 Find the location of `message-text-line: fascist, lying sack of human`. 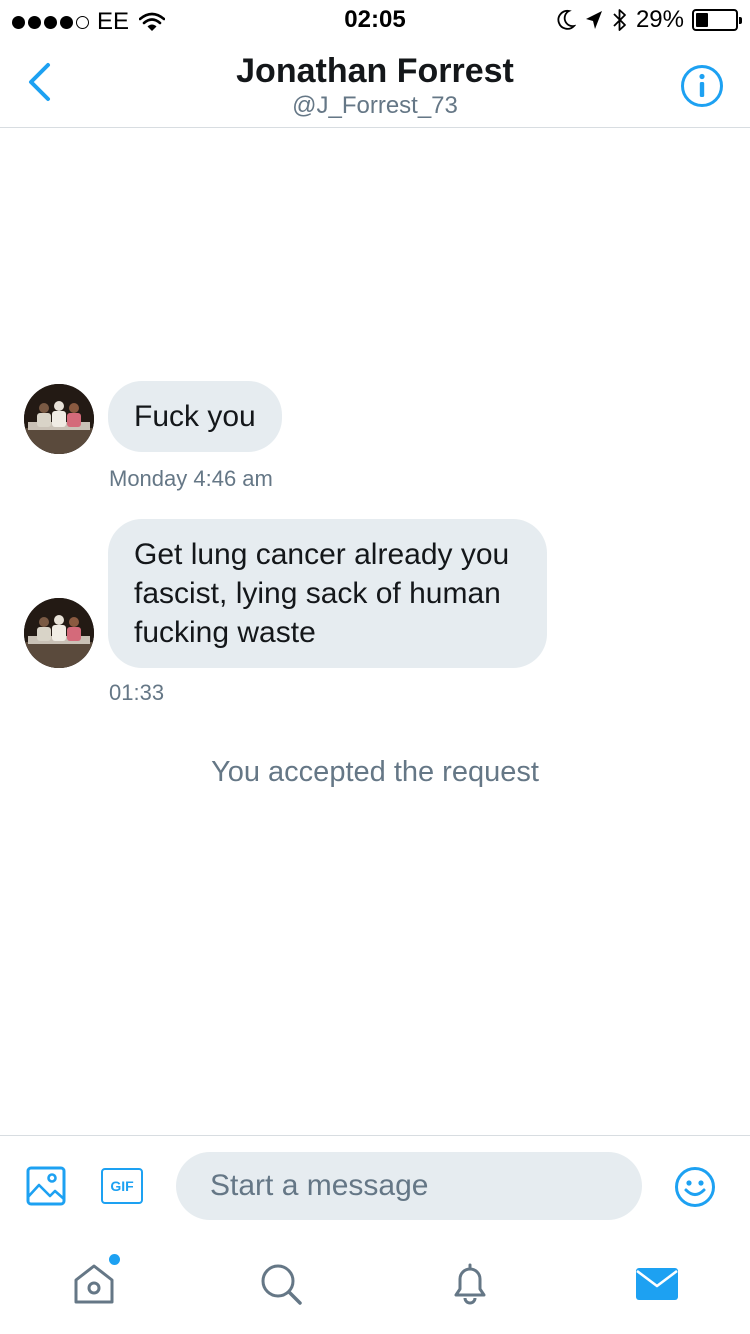

message-text-line: fascist, lying sack of human is located at coordinates (317, 593).